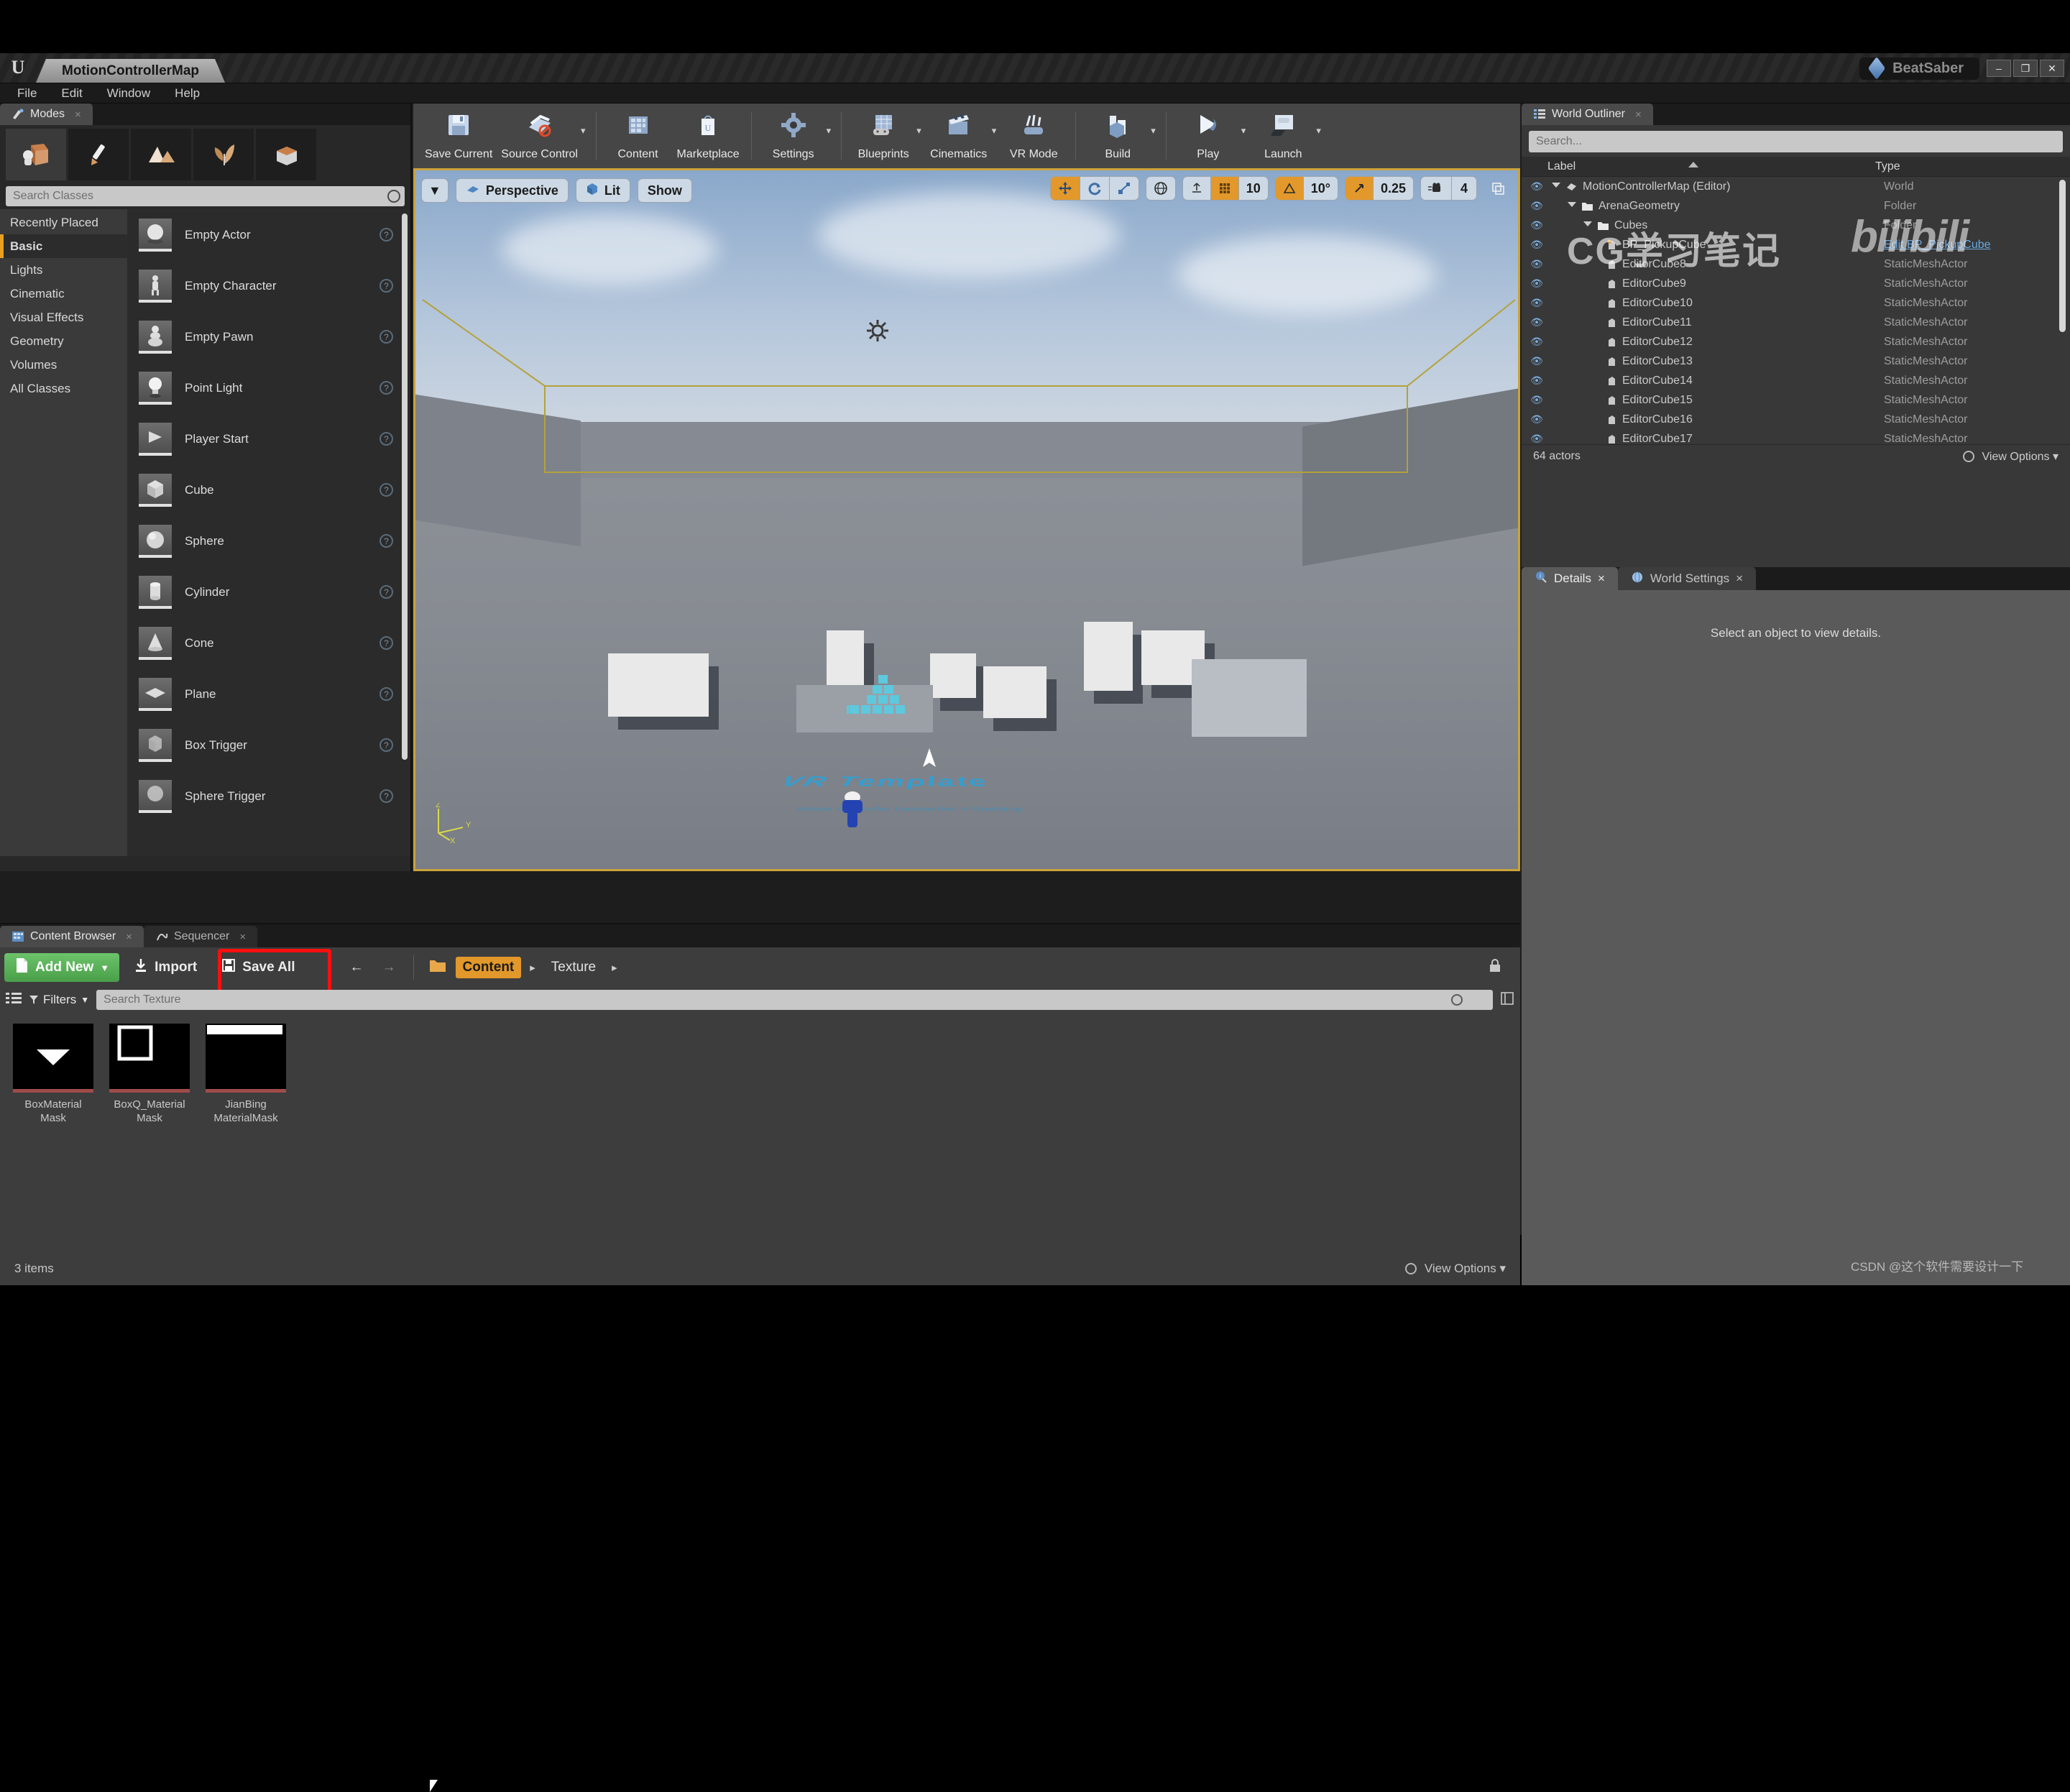 This screenshot has height=1792, width=2070. Describe the element at coordinates (98, 155) in the screenshot. I see `paint-mode-icon` at that location.